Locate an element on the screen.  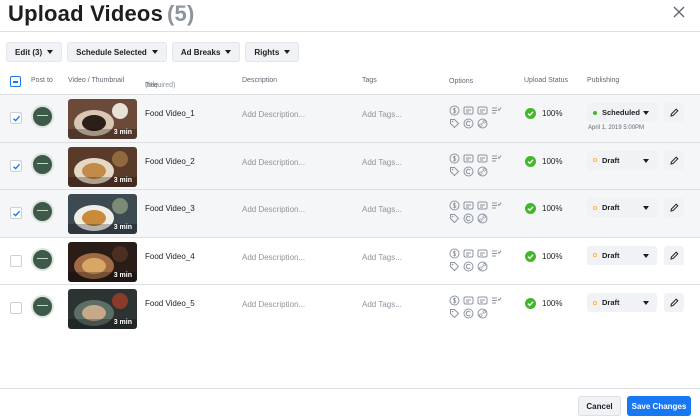
video-title-input: Food Video_5 is located at coordinates (170, 303).